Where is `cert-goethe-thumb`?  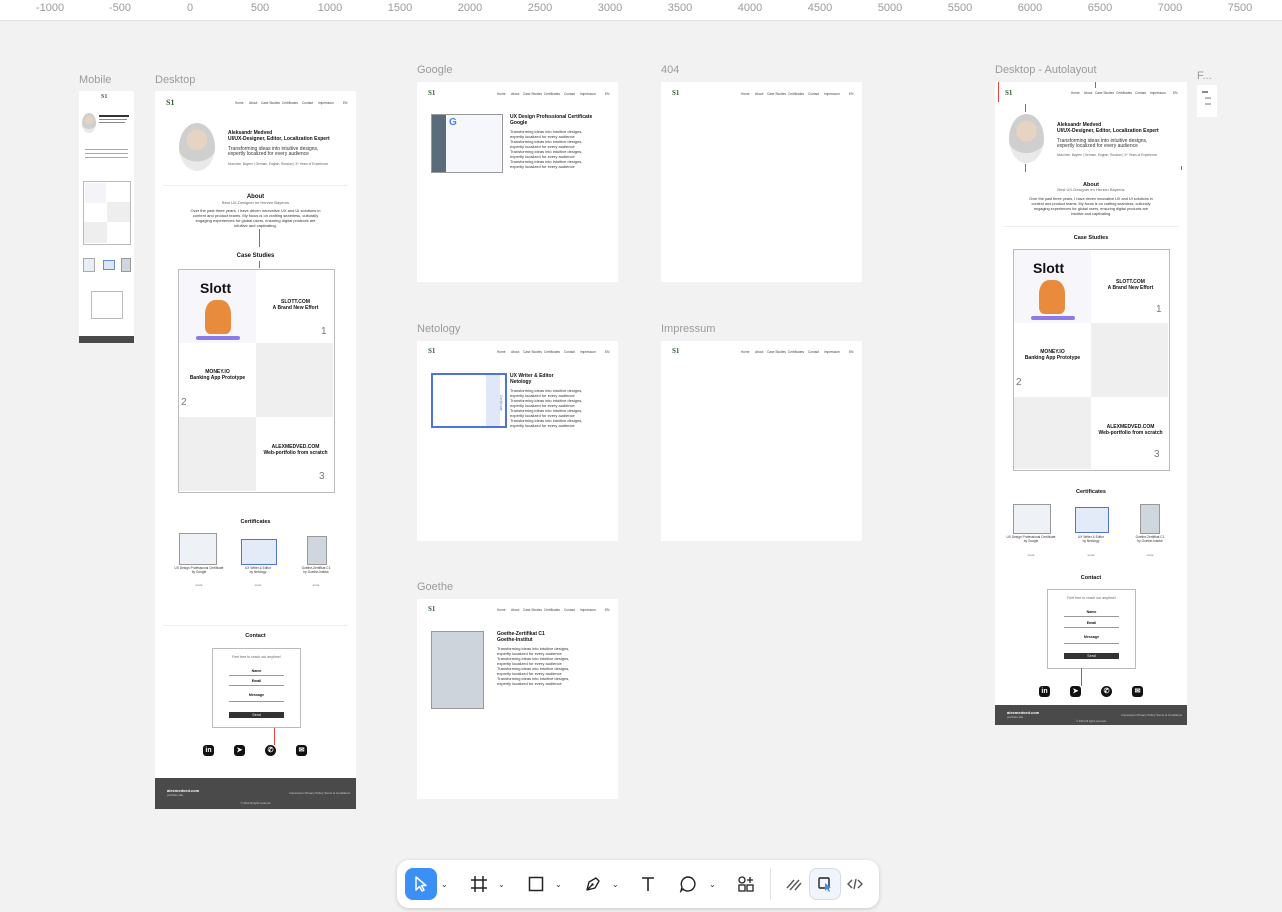 cert-goethe-thumb is located at coordinates (317, 550).